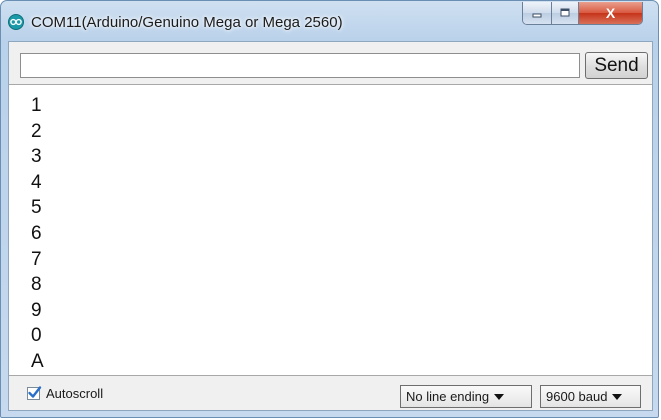  What do you see at coordinates (37, 361) in the screenshot?
I see `output-line: A` at bounding box center [37, 361].